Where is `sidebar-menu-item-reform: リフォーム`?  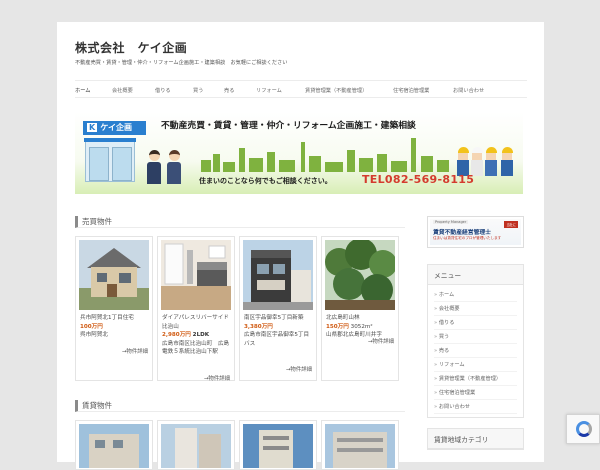 sidebar-menu-item-reform: リフォーム is located at coordinates (475, 365).